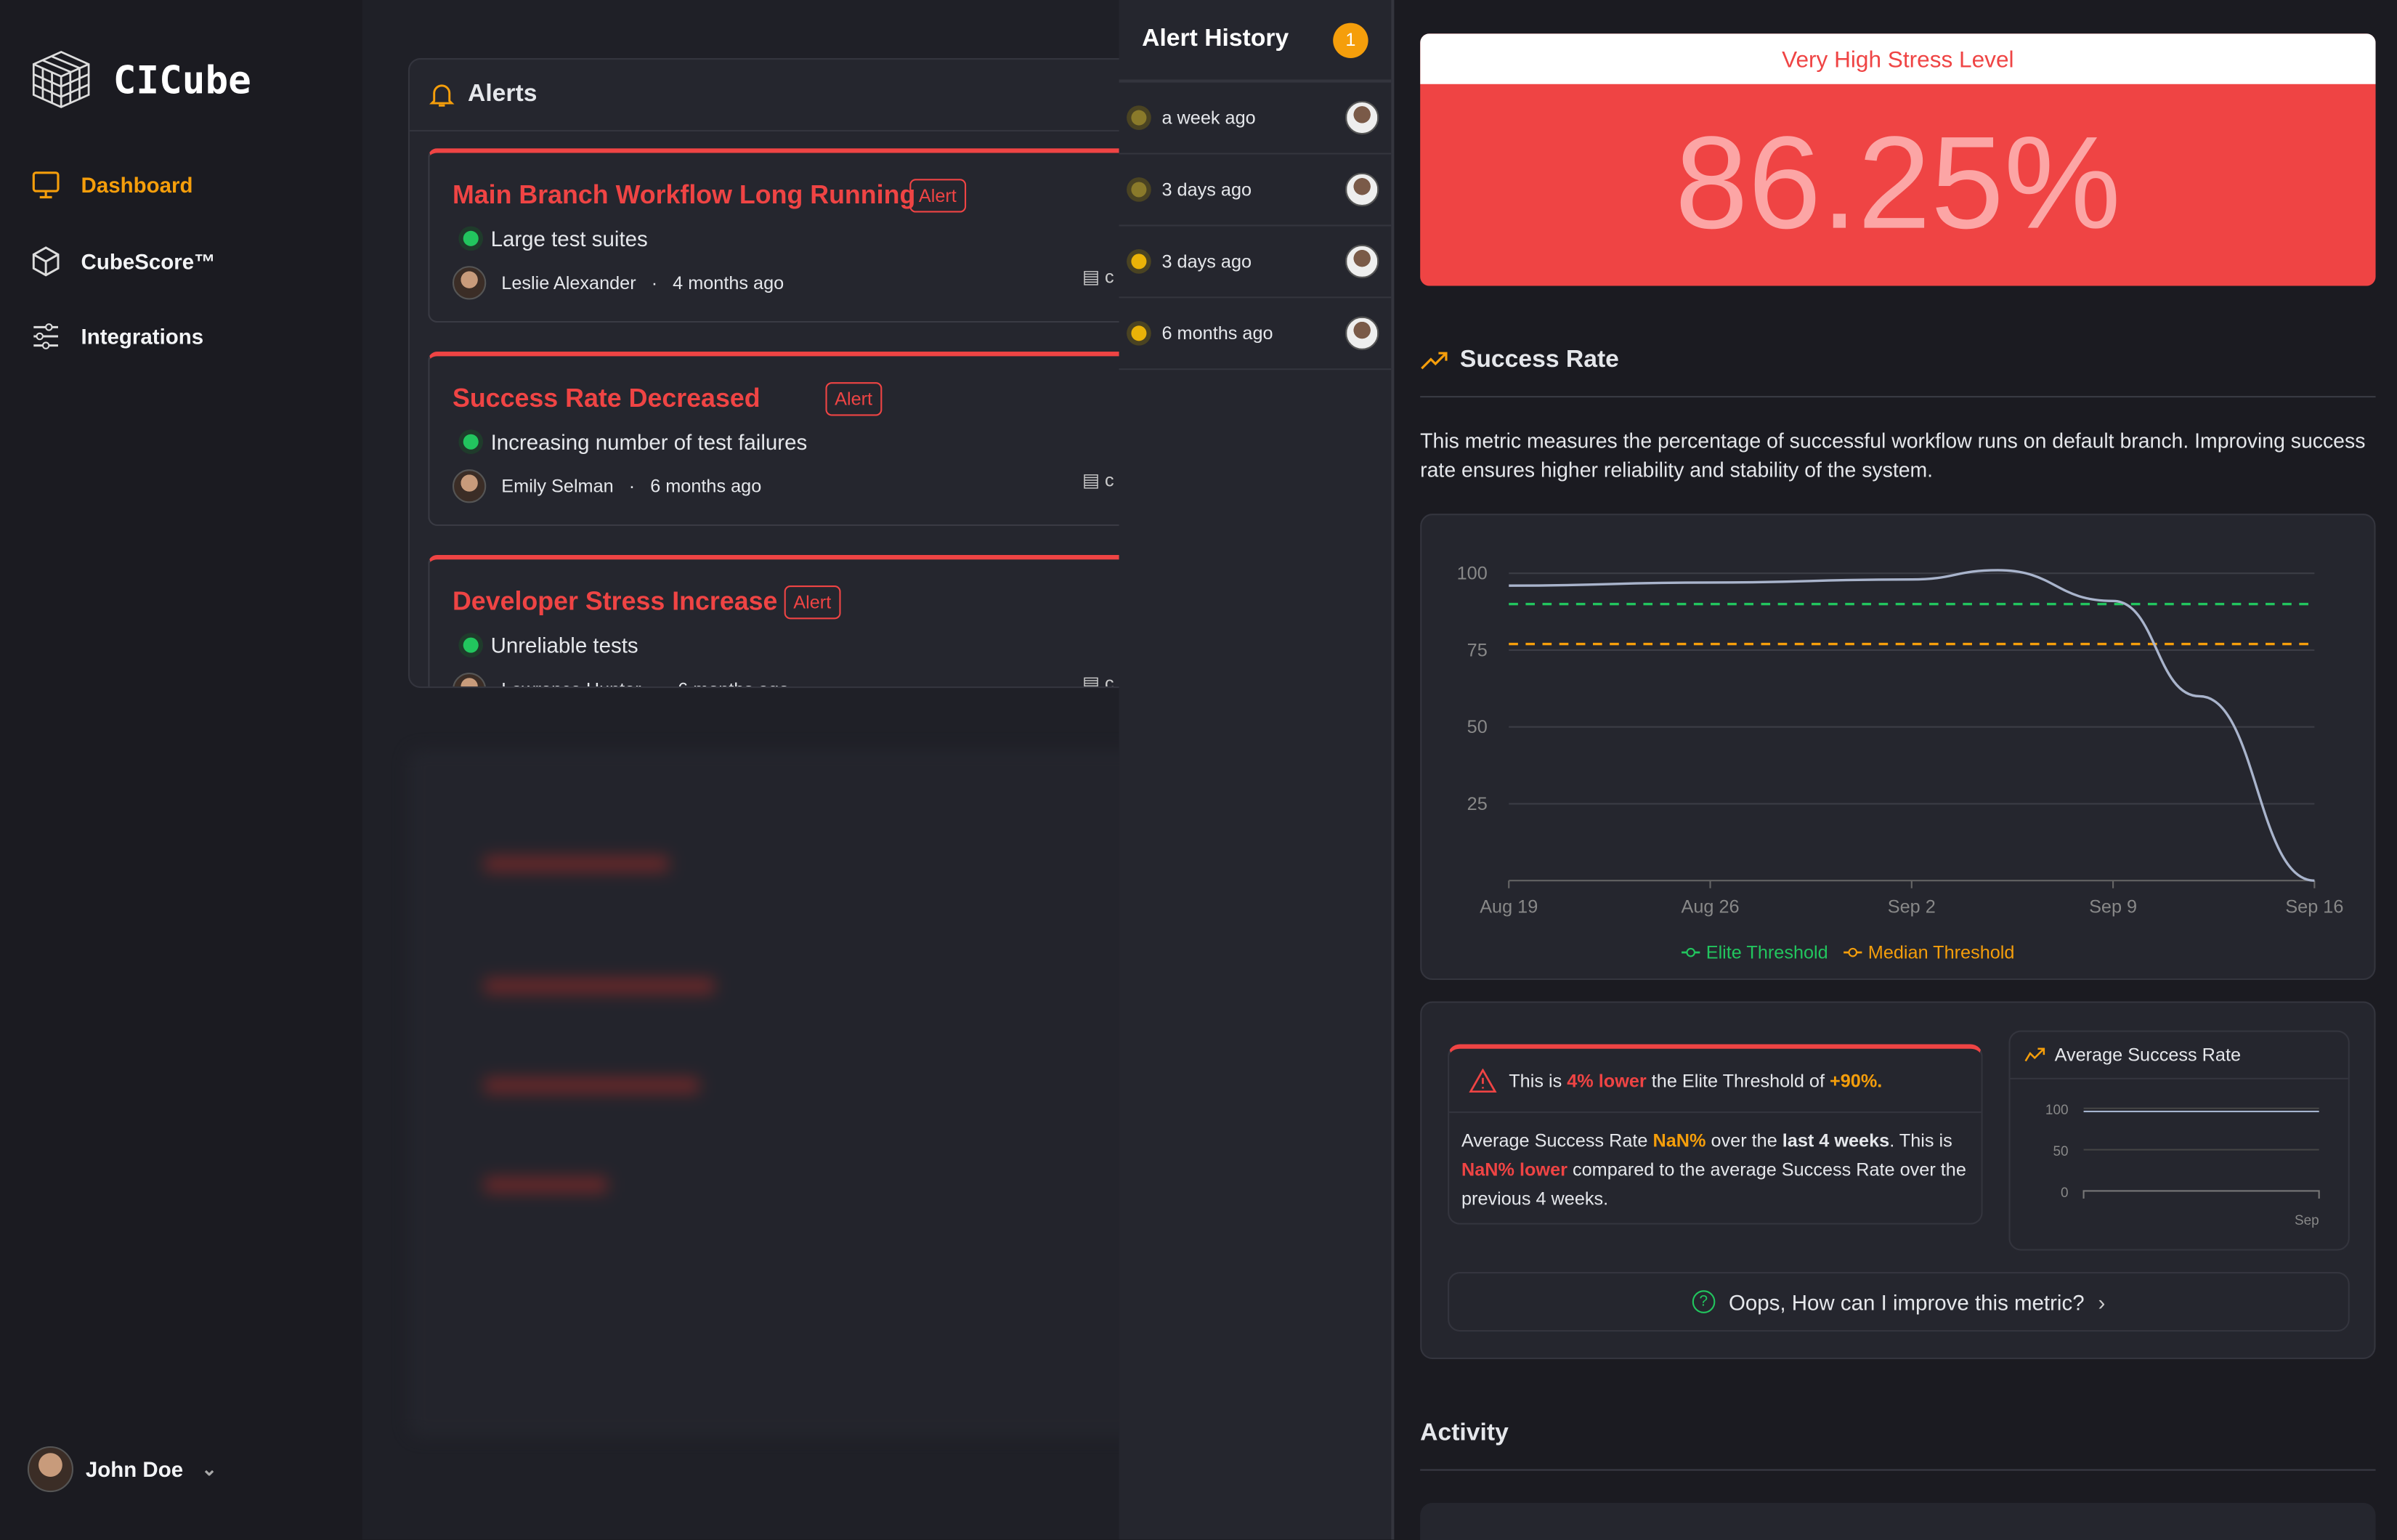 The image size is (2397, 1540). Describe the element at coordinates (61, 79) in the screenshot. I see `cube-logo-icon` at that location.